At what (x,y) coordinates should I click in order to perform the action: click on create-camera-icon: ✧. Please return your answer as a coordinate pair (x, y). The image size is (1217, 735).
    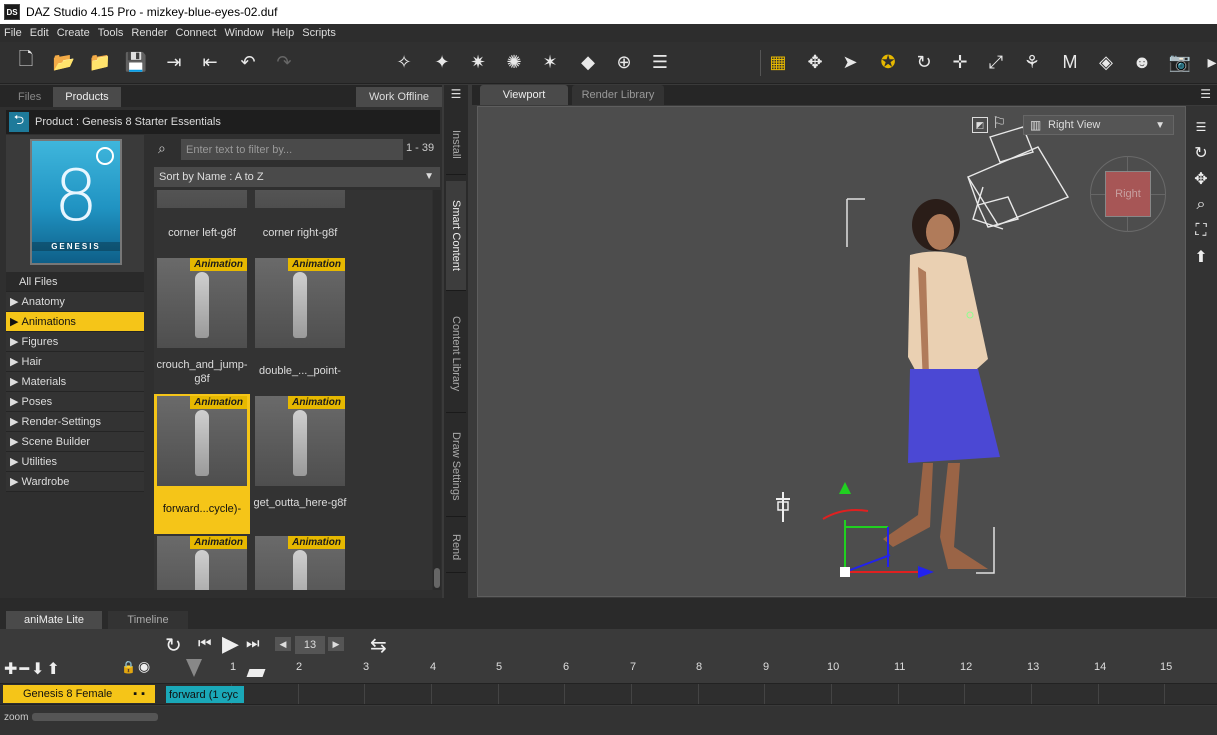
    Looking at the image, I should click on (404, 62).